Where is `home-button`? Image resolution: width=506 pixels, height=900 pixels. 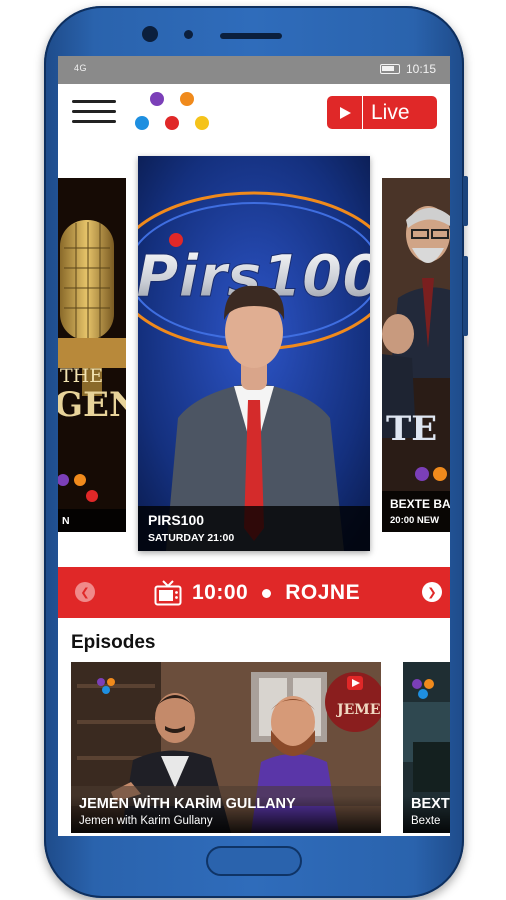 home-button is located at coordinates (254, 861).